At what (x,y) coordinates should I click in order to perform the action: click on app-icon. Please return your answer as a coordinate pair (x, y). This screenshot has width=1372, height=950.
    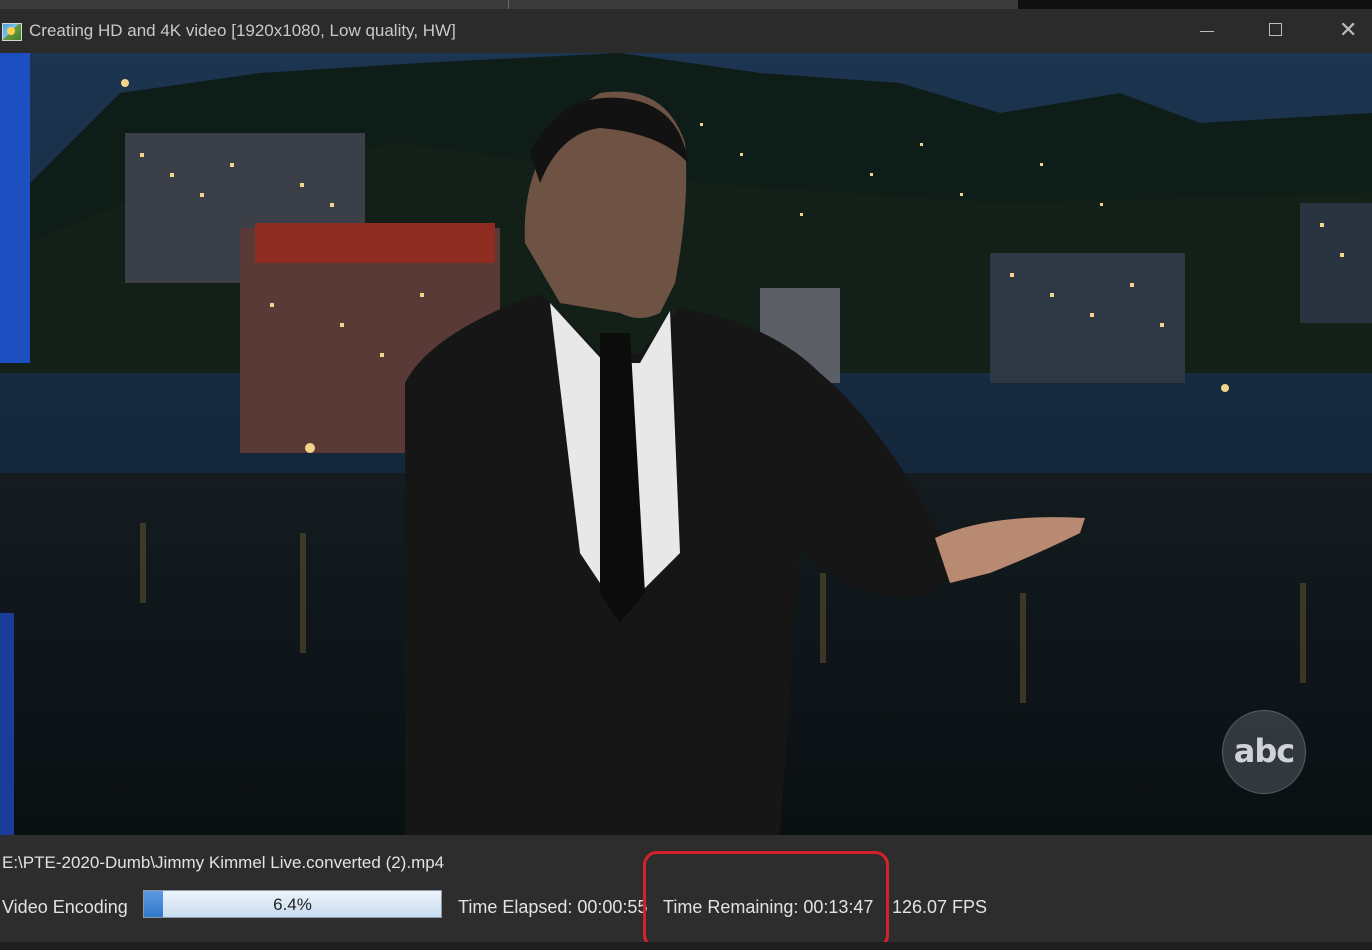
    Looking at the image, I should click on (12, 32).